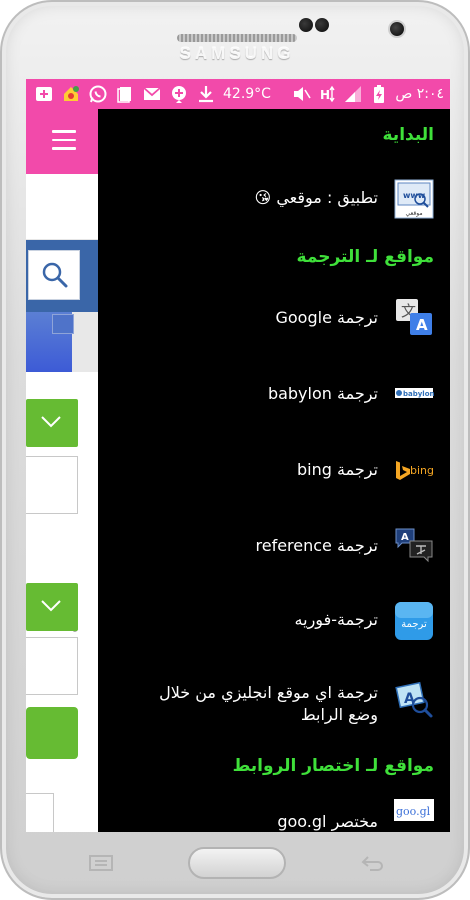 The height and width of the screenshot is (900, 470). What do you see at coordinates (274, 613) in the screenshot?
I see `drawer-item-instant-translate: ترجمة ترجمة-فوريه` at bounding box center [274, 613].